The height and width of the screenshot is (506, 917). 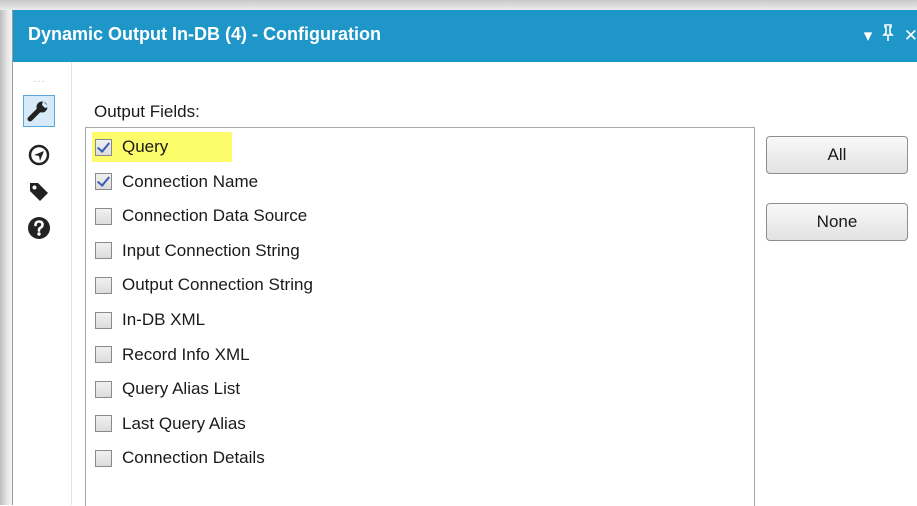 What do you see at coordinates (215, 216) in the screenshot?
I see `field-label: Connection Data Source` at bounding box center [215, 216].